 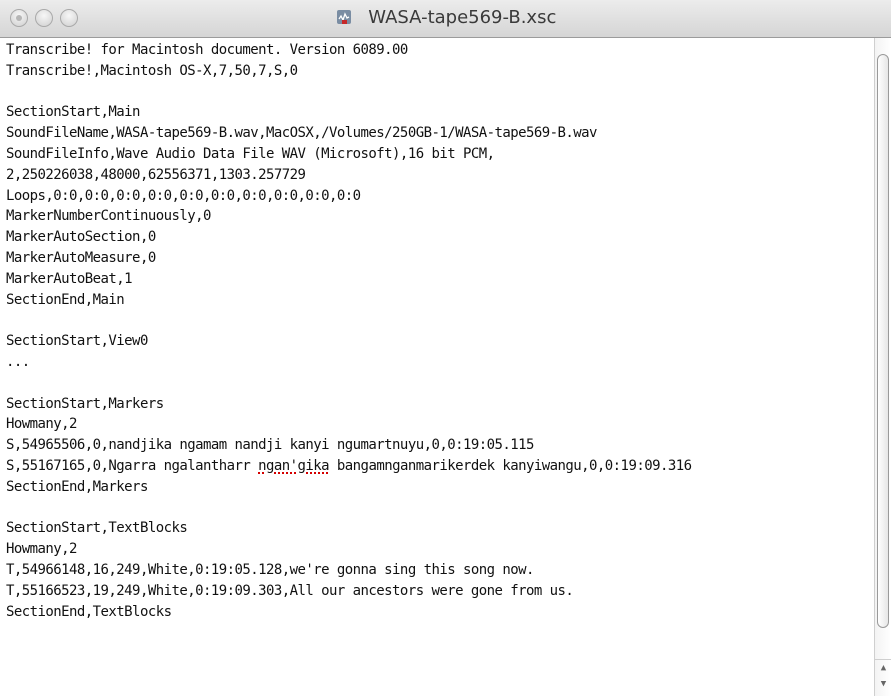 I want to click on text-line: MarkerAutoBeat,1, so click(x=69, y=278).